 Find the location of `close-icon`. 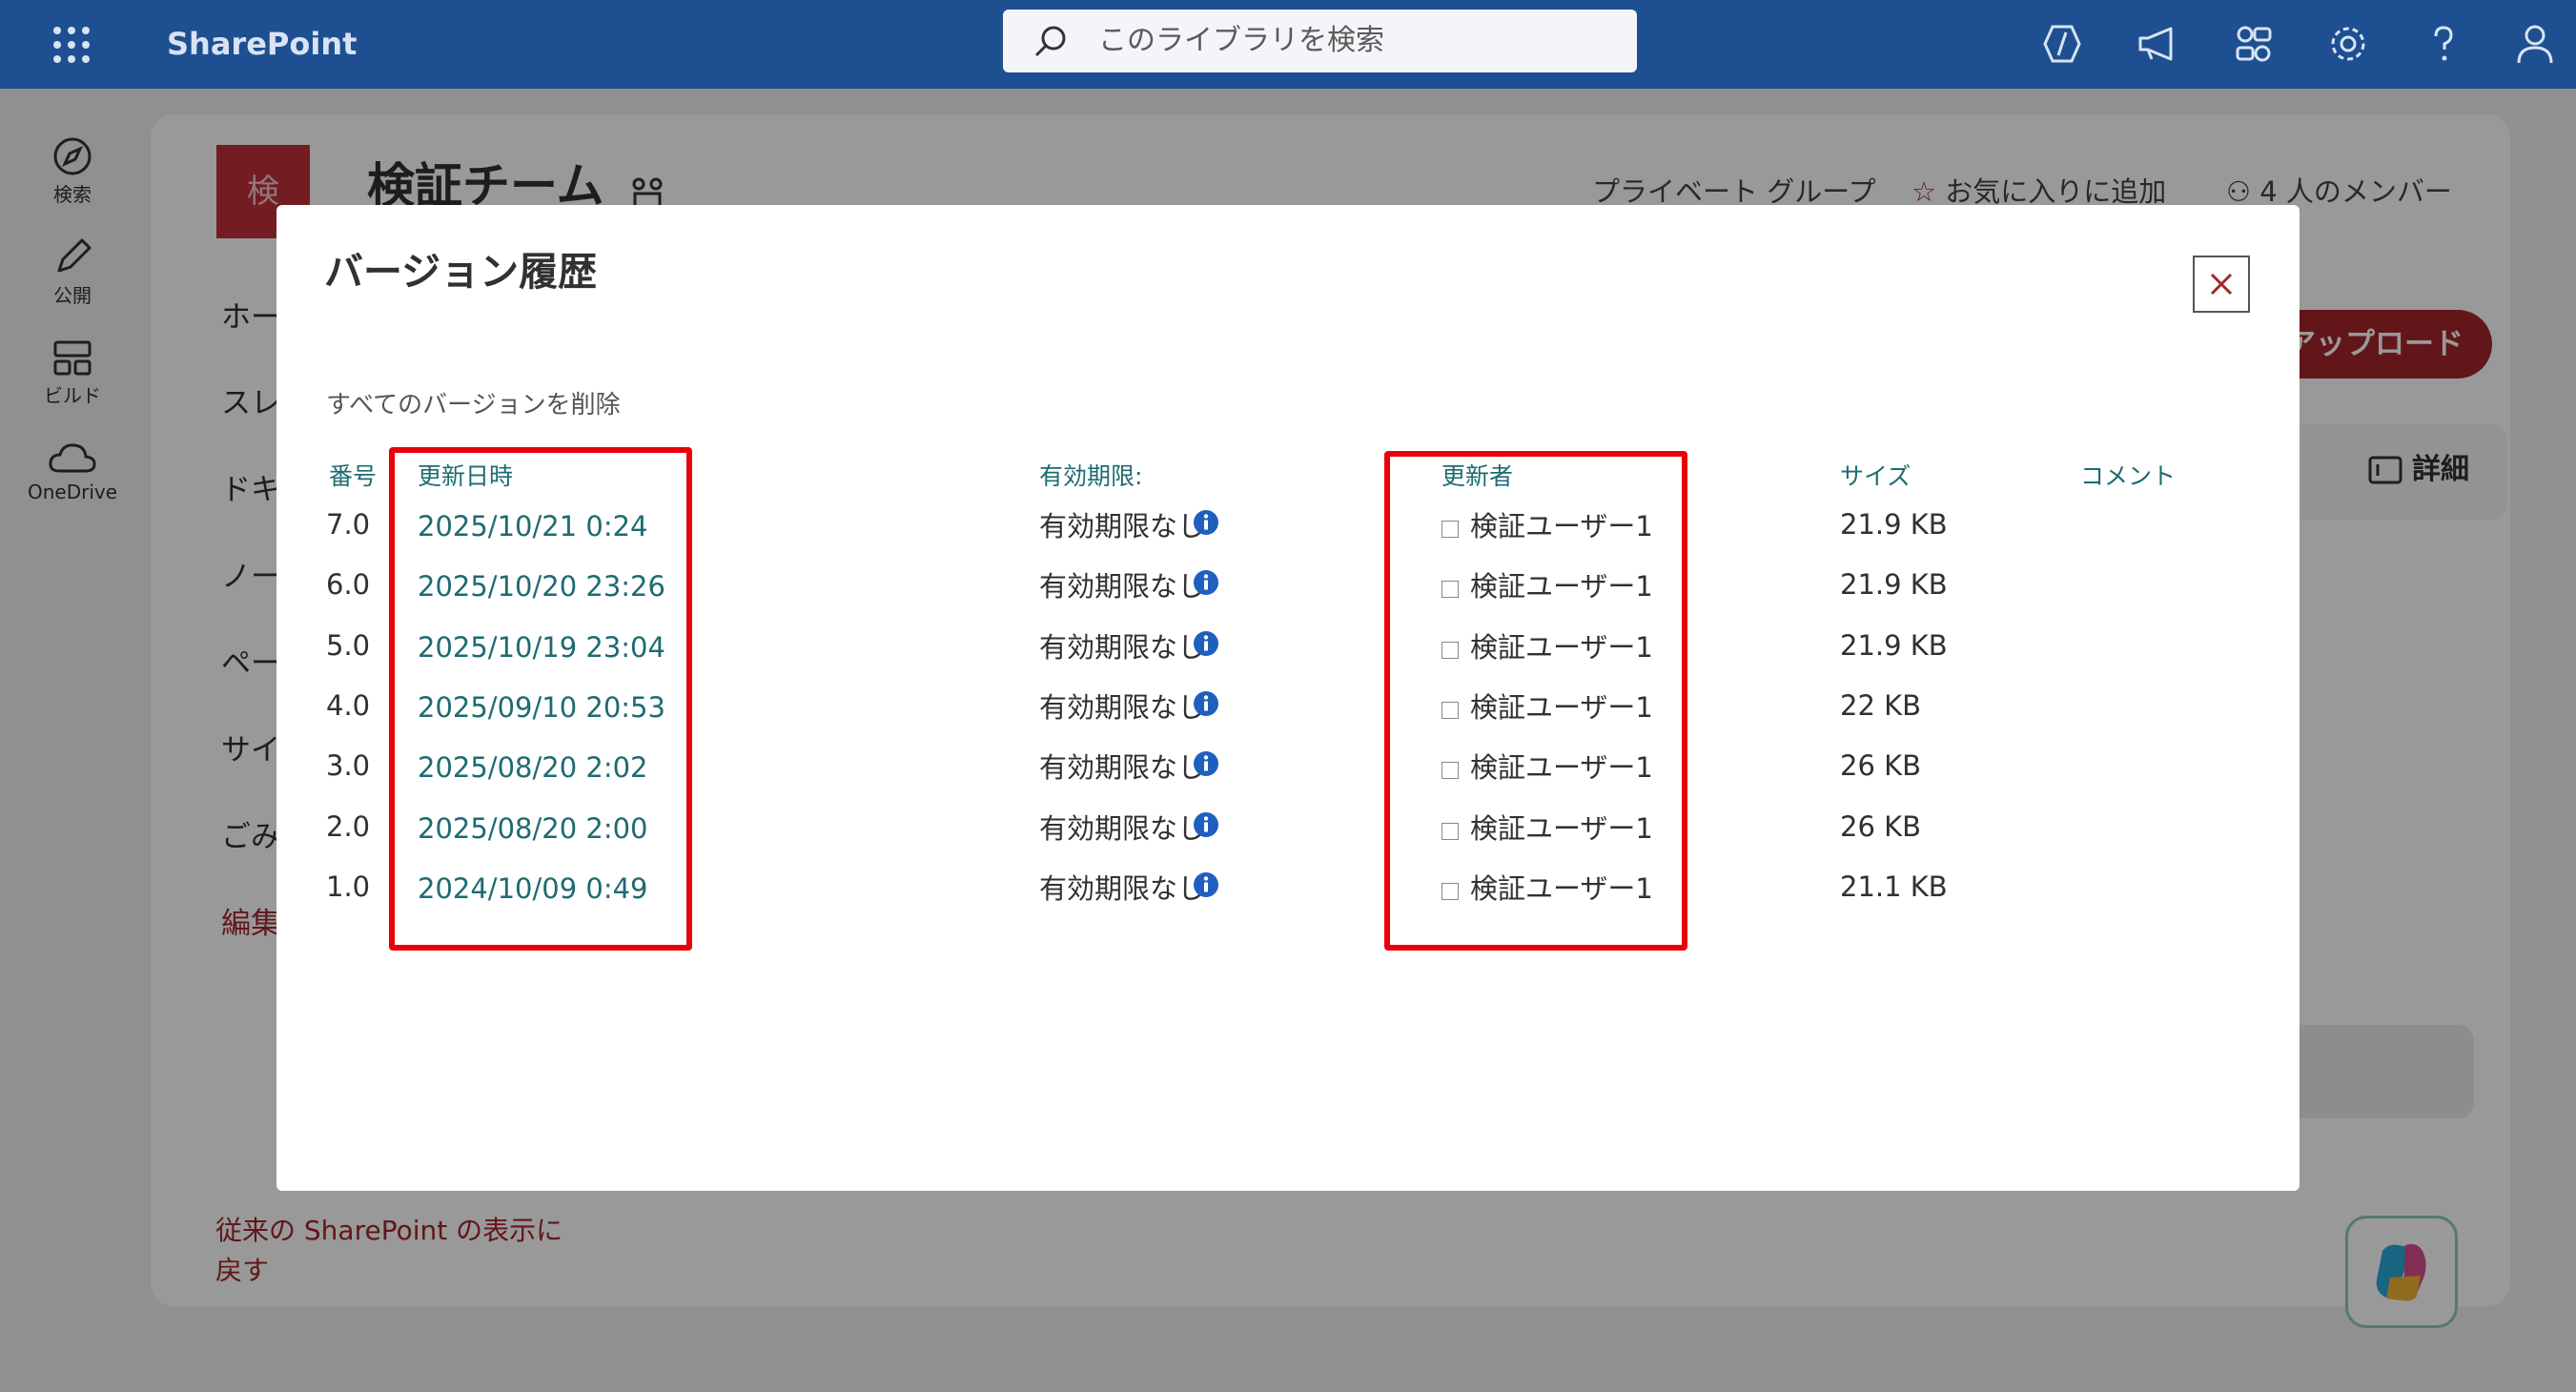

close-icon is located at coordinates (2222, 284).